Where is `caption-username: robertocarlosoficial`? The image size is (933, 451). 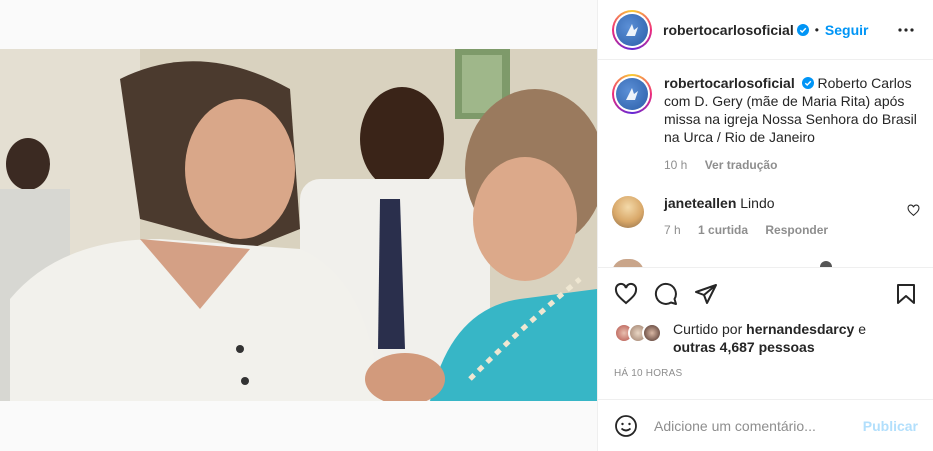 caption-username: robertocarlosoficial is located at coordinates (729, 83).